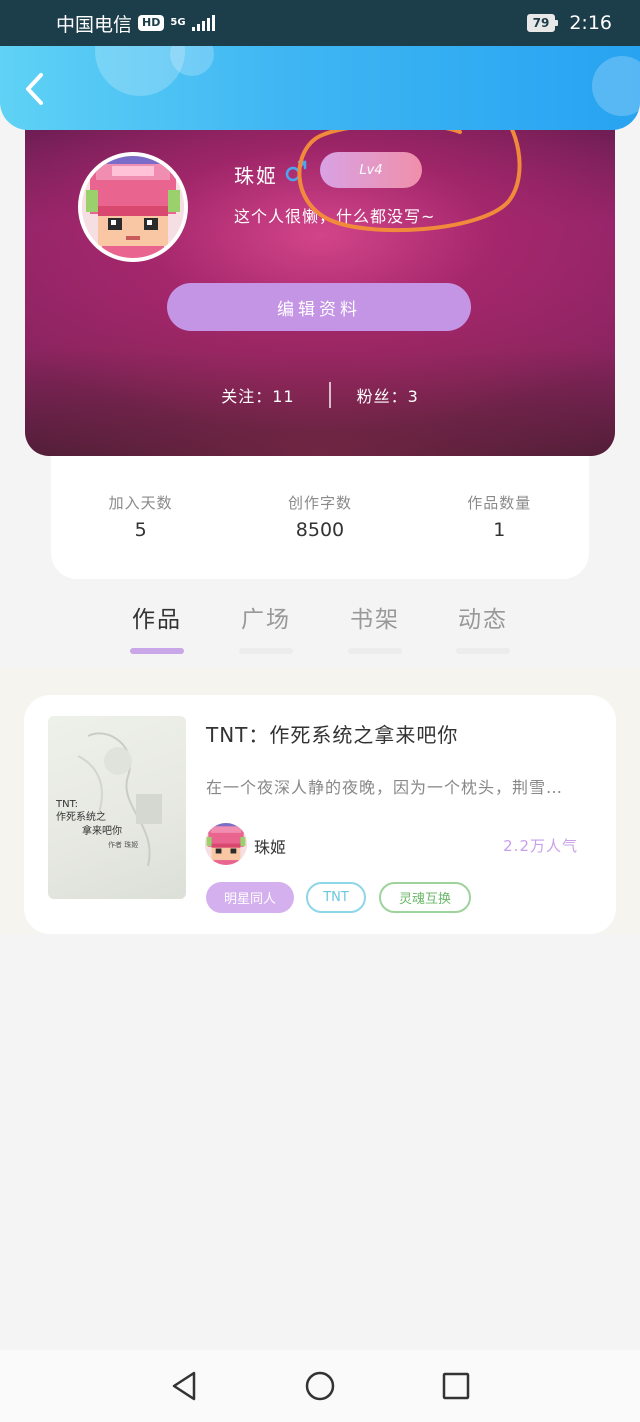 This screenshot has width=640, height=1422. I want to click on back-button, so click(35, 89).